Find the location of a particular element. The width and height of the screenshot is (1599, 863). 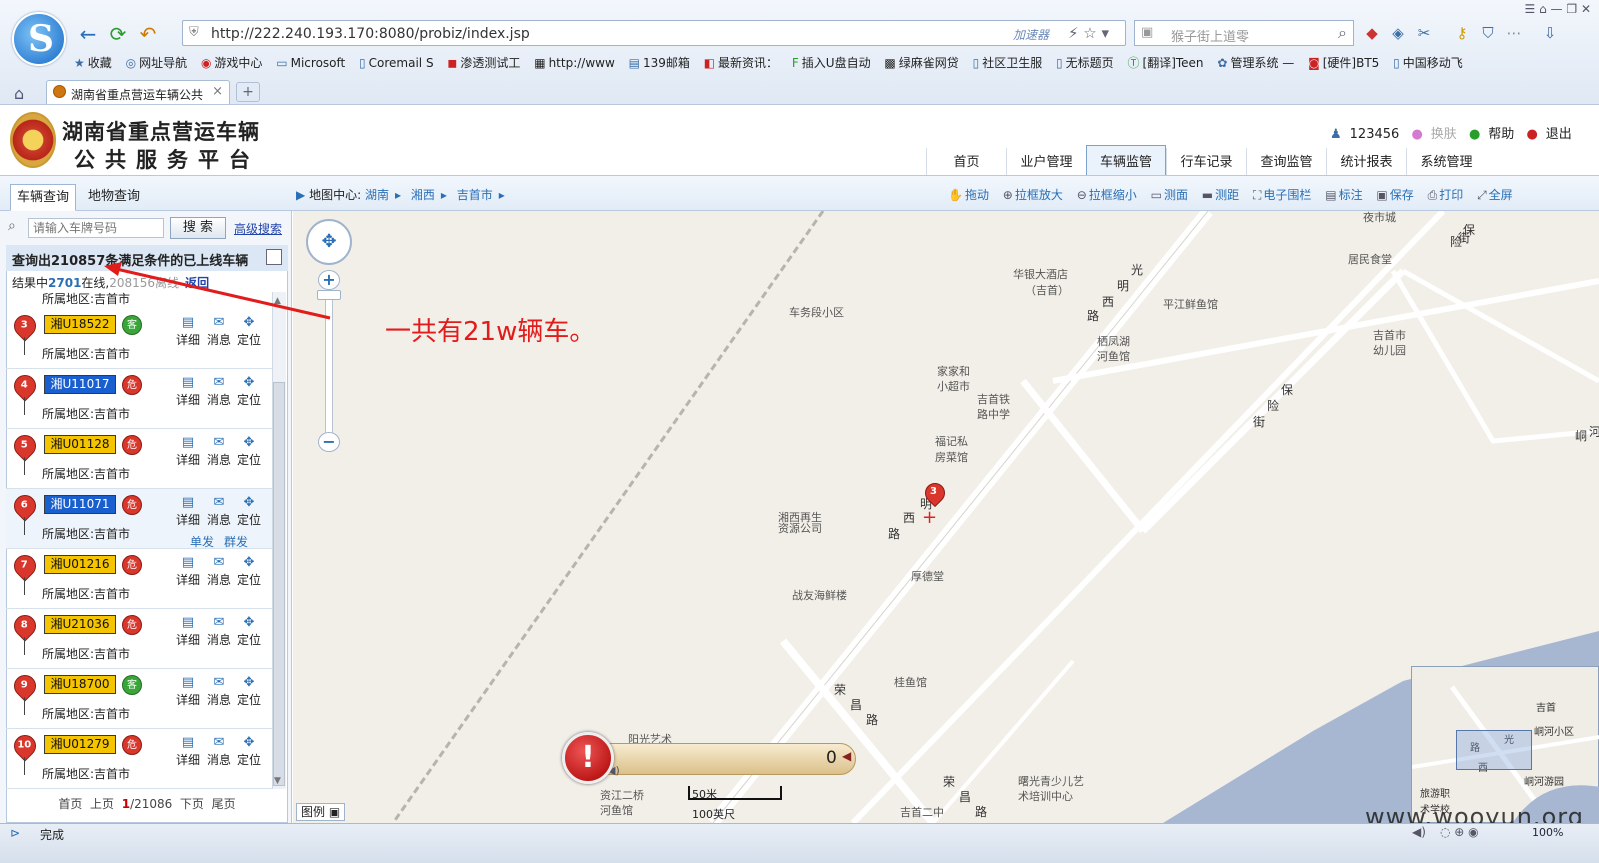

poi-jishou2: 吉首二中 is located at coordinates (922, 812).